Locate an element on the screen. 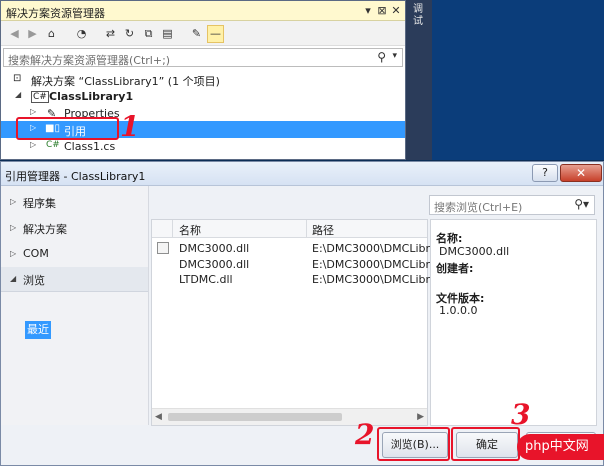 The height and width of the screenshot is (466, 604). ide-editor-area is located at coordinates (518, 80).